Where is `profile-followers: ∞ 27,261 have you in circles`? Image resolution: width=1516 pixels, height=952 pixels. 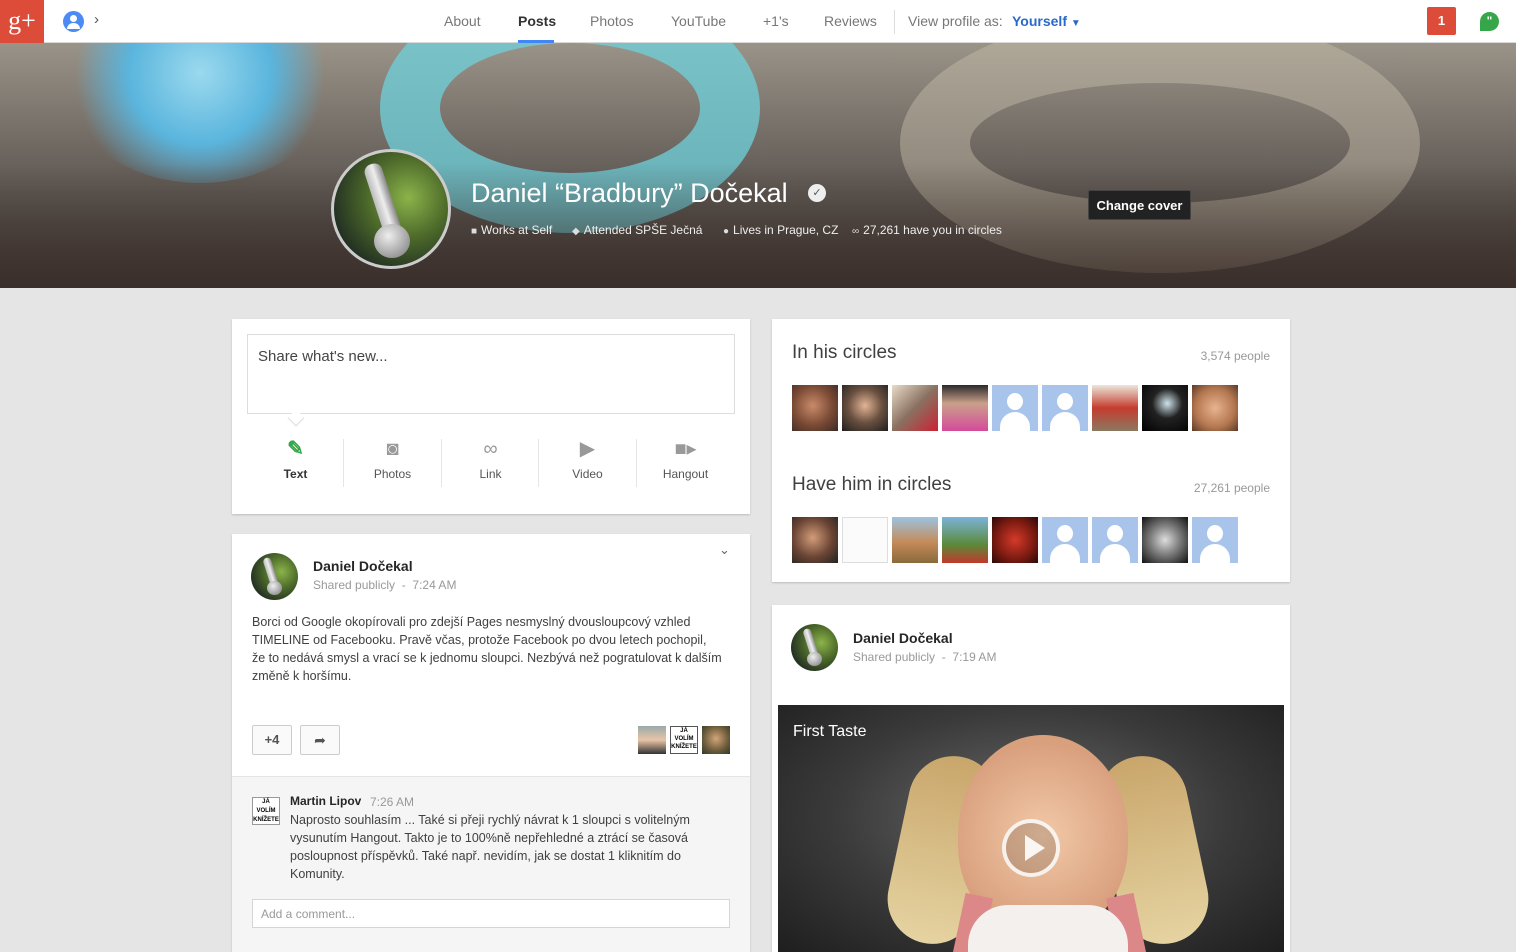
profile-followers: ∞ 27,261 have you in circles is located at coordinates (927, 230).